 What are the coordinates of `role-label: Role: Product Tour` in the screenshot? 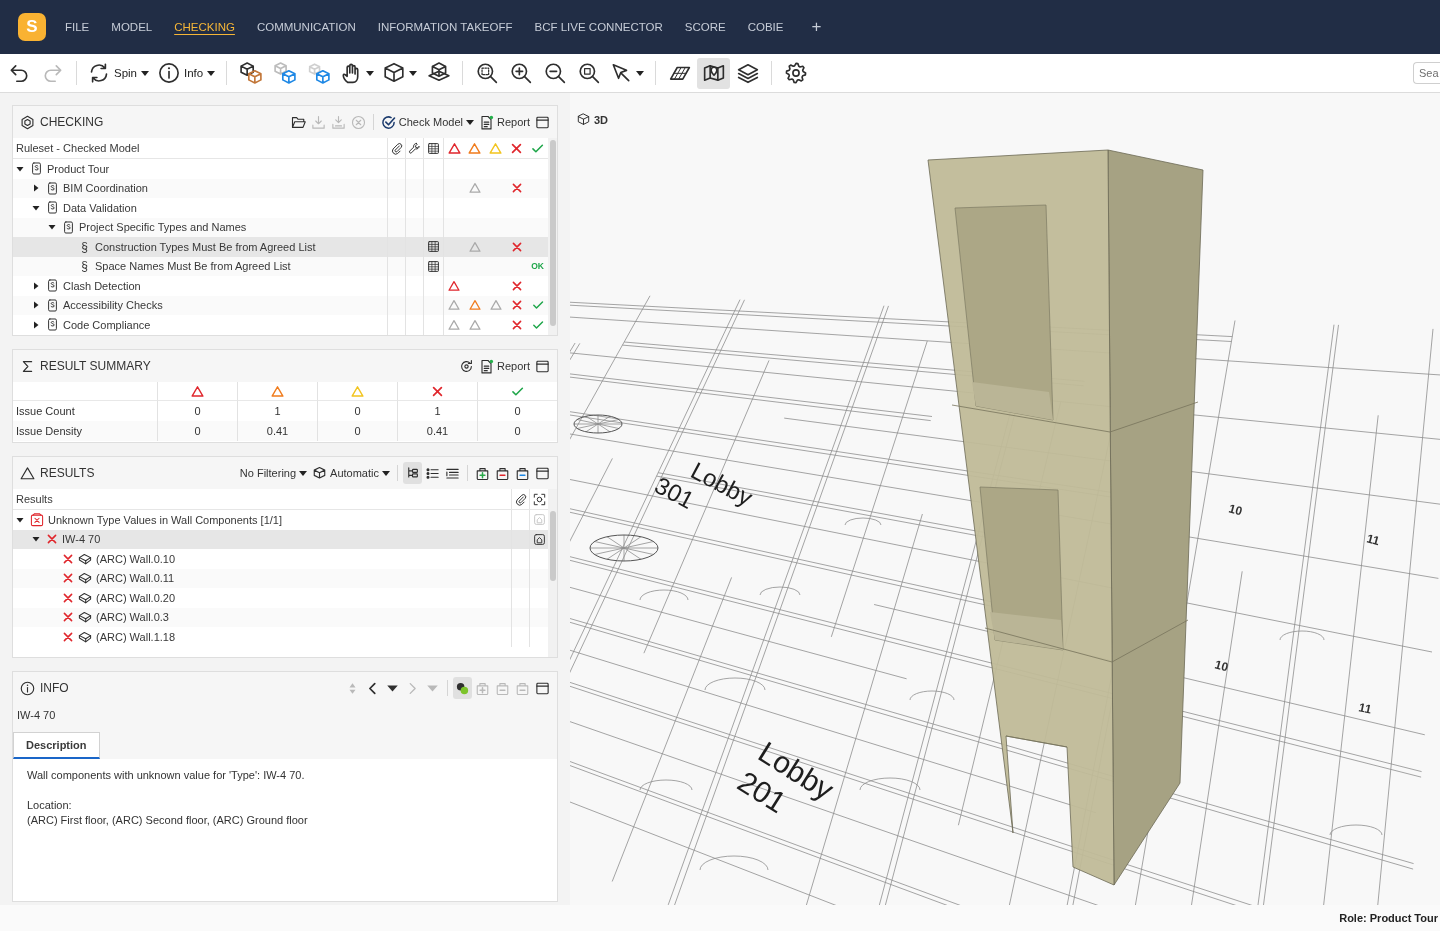 It's located at (1388, 918).